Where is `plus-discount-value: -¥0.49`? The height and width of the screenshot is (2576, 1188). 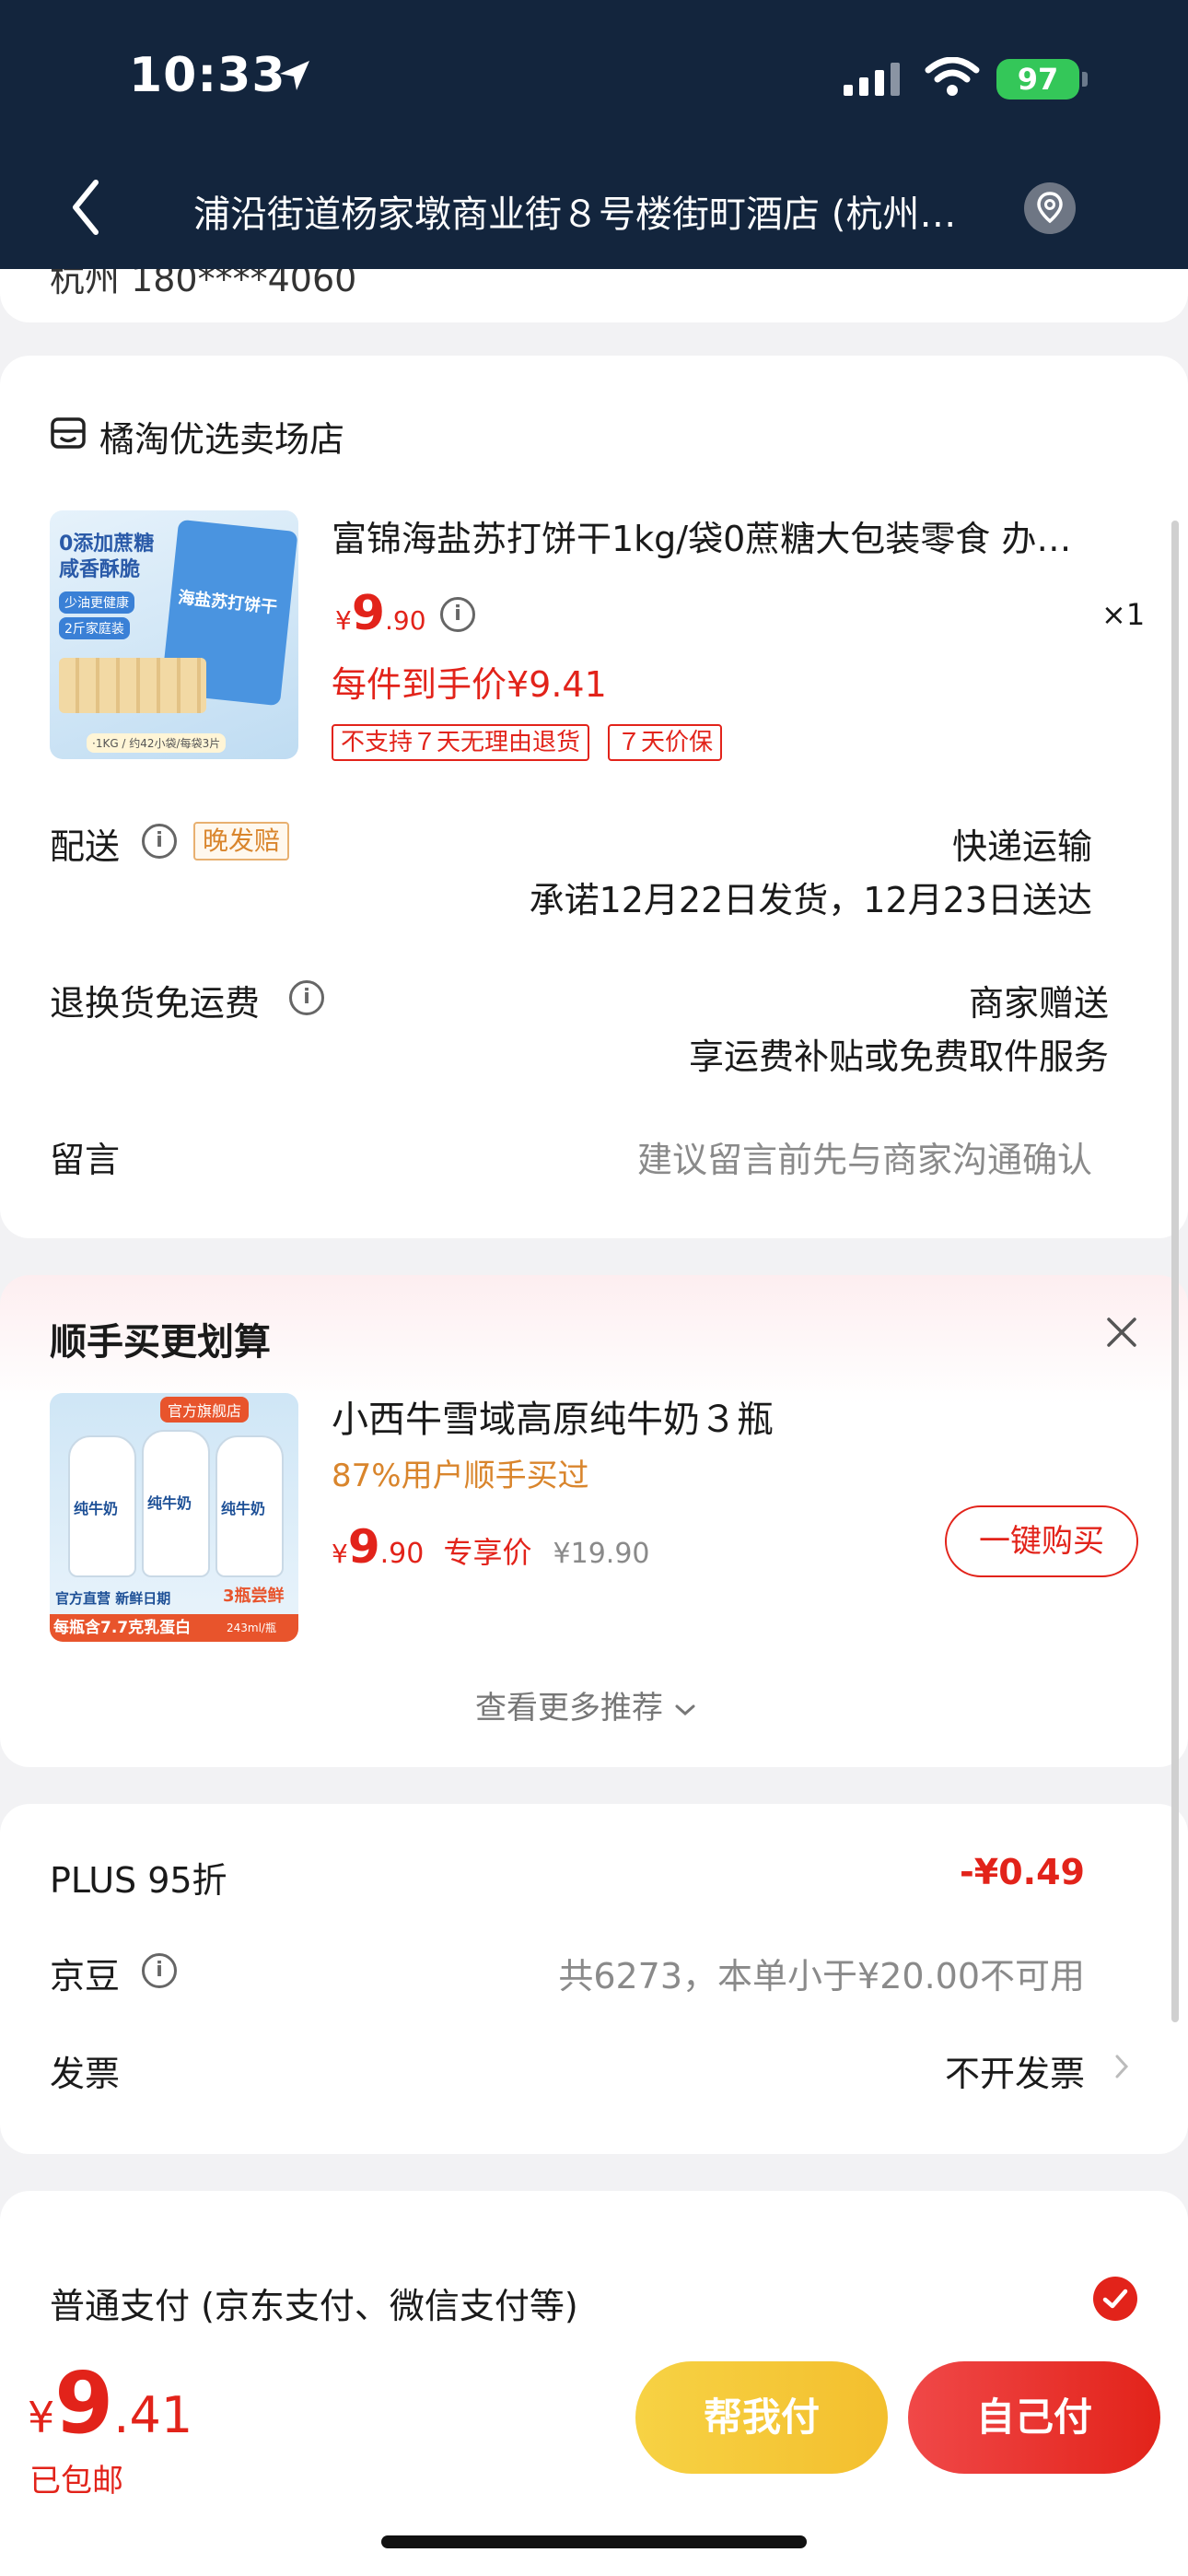
plus-discount-value: -¥0.49 is located at coordinates (1022, 1872).